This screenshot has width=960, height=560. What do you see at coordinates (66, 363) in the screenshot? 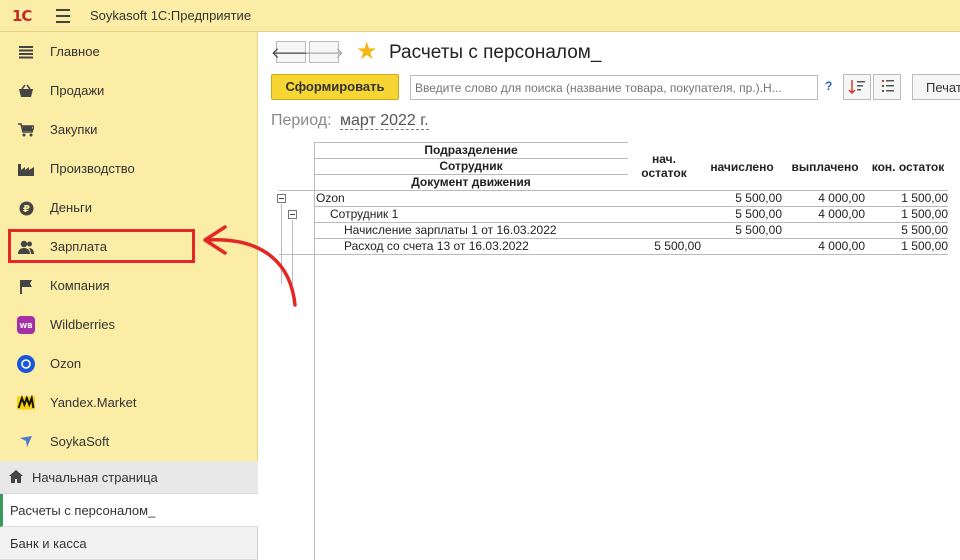
I see `sidebar-item-label: Ozon` at bounding box center [66, 363].